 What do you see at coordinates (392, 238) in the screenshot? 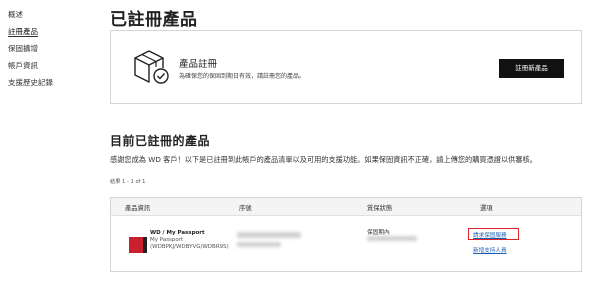
I see `warranty-date-redacted` at bounding box center [392, 238].